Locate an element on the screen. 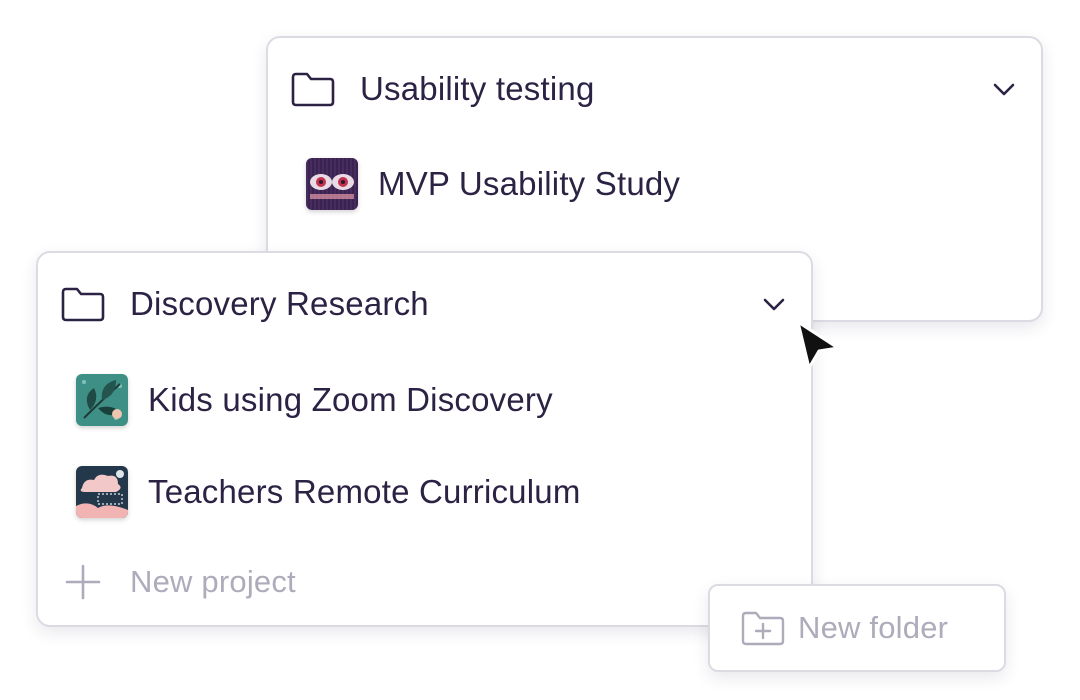 The image size is (1080, 700). new-project-button: New project is located at coordinates (180, 582).